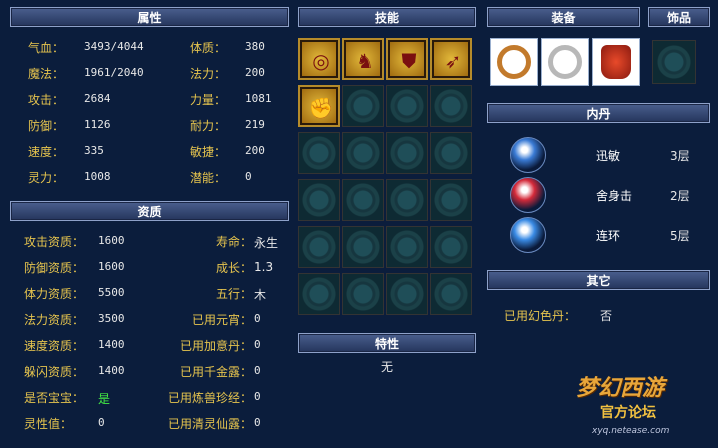  Describe the element at coordinates (46, 48) in the screenshot. I see `attr-label: 气血：` at that location.